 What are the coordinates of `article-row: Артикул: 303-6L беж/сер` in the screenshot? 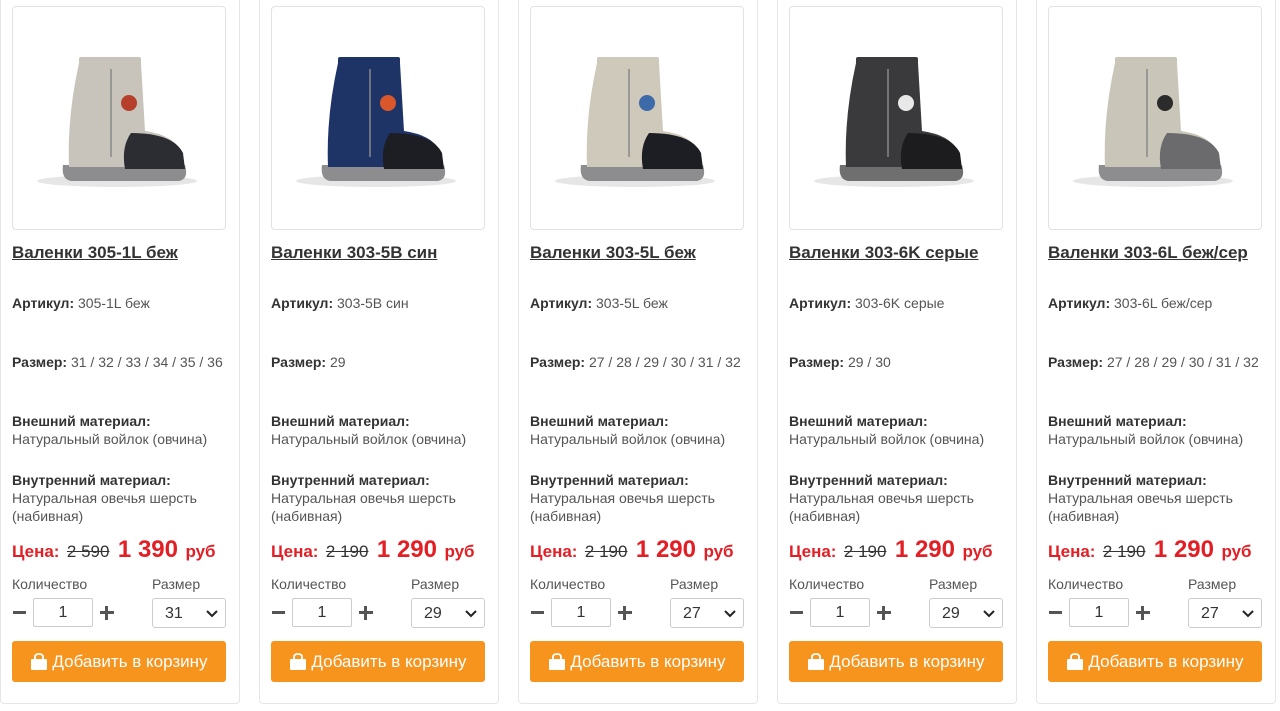 It's located at (1130, 303).